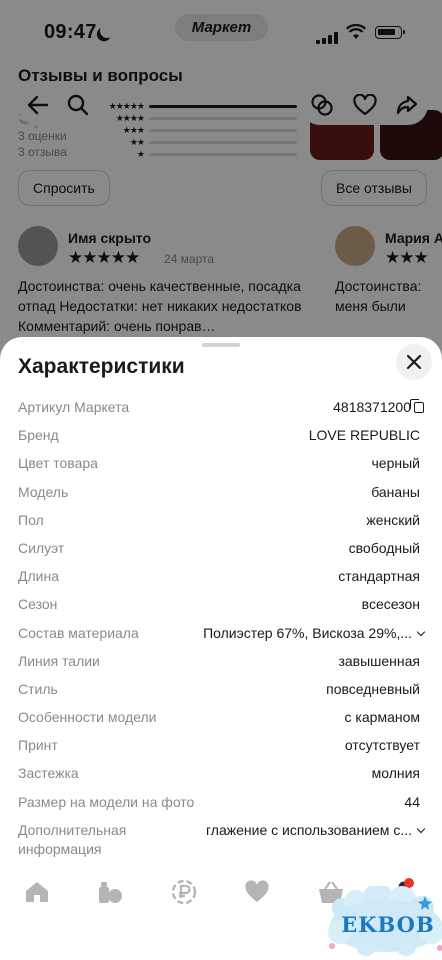 The height and width of the screenshot is (960, 442). Describe the element at coordinates (38, 745) in the screenshot. I see `spec-key: Принт` at that location.